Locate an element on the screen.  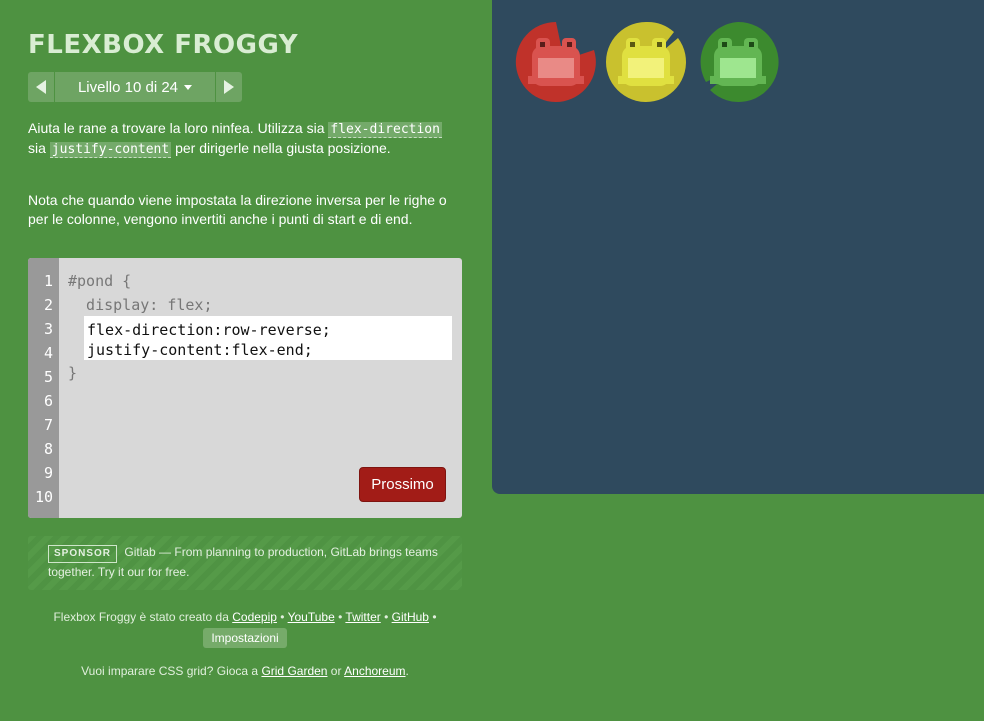
youtube-link: YouTube is located at coordinates (311, 617).